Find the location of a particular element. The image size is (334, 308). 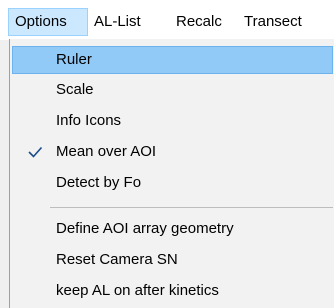

menu-item-label: Reset Camera SN is located at coordinates (117, 259).